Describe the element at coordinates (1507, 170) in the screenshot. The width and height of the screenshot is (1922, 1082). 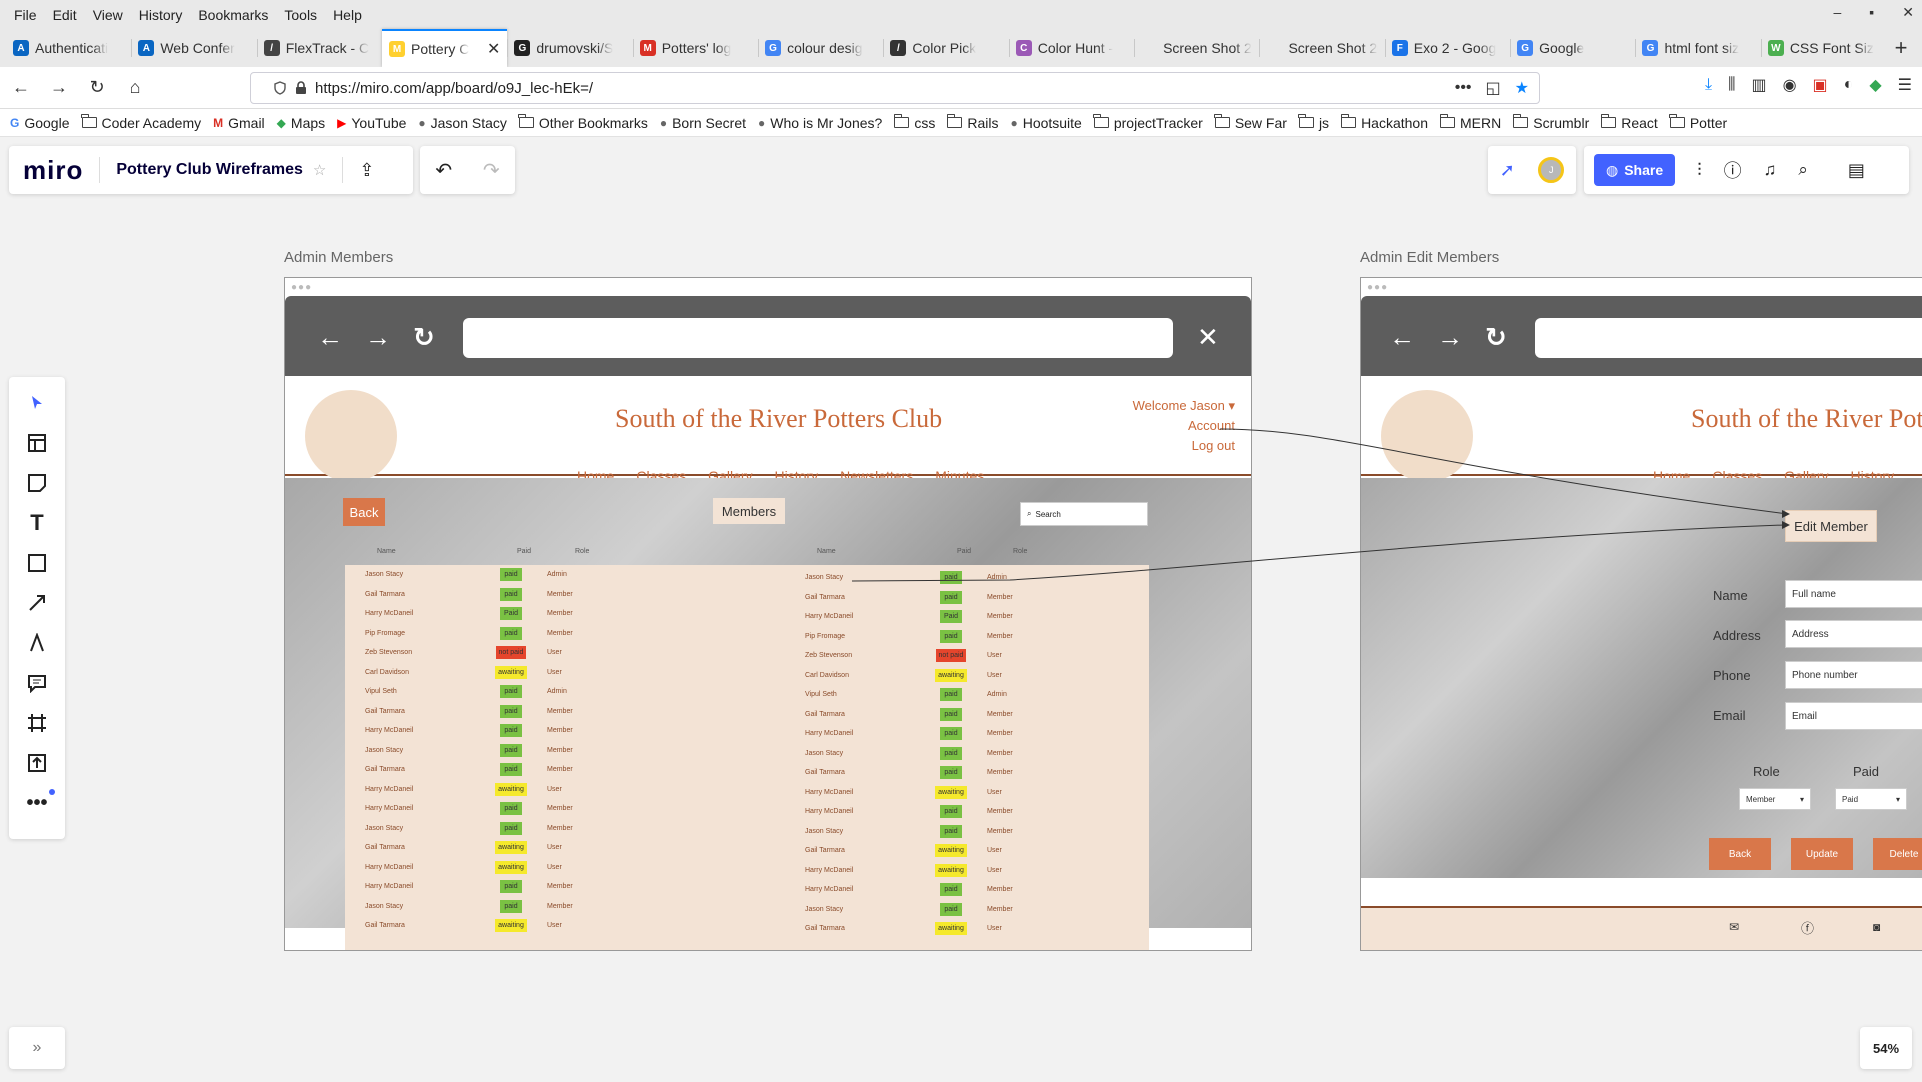
I see `cursor-filter-icon: ➚` at that location.